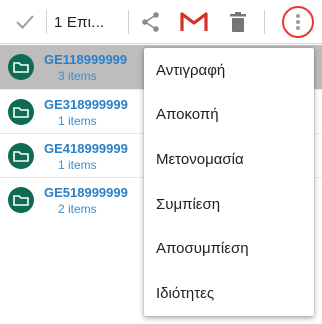 Image resolution: width=322 pixels, height=324 pixels. What do you see at coordinates (229, 204) in the screenshot?
I see `menu-item-compress: Συμπίεση` at bounding box center [229, 204].